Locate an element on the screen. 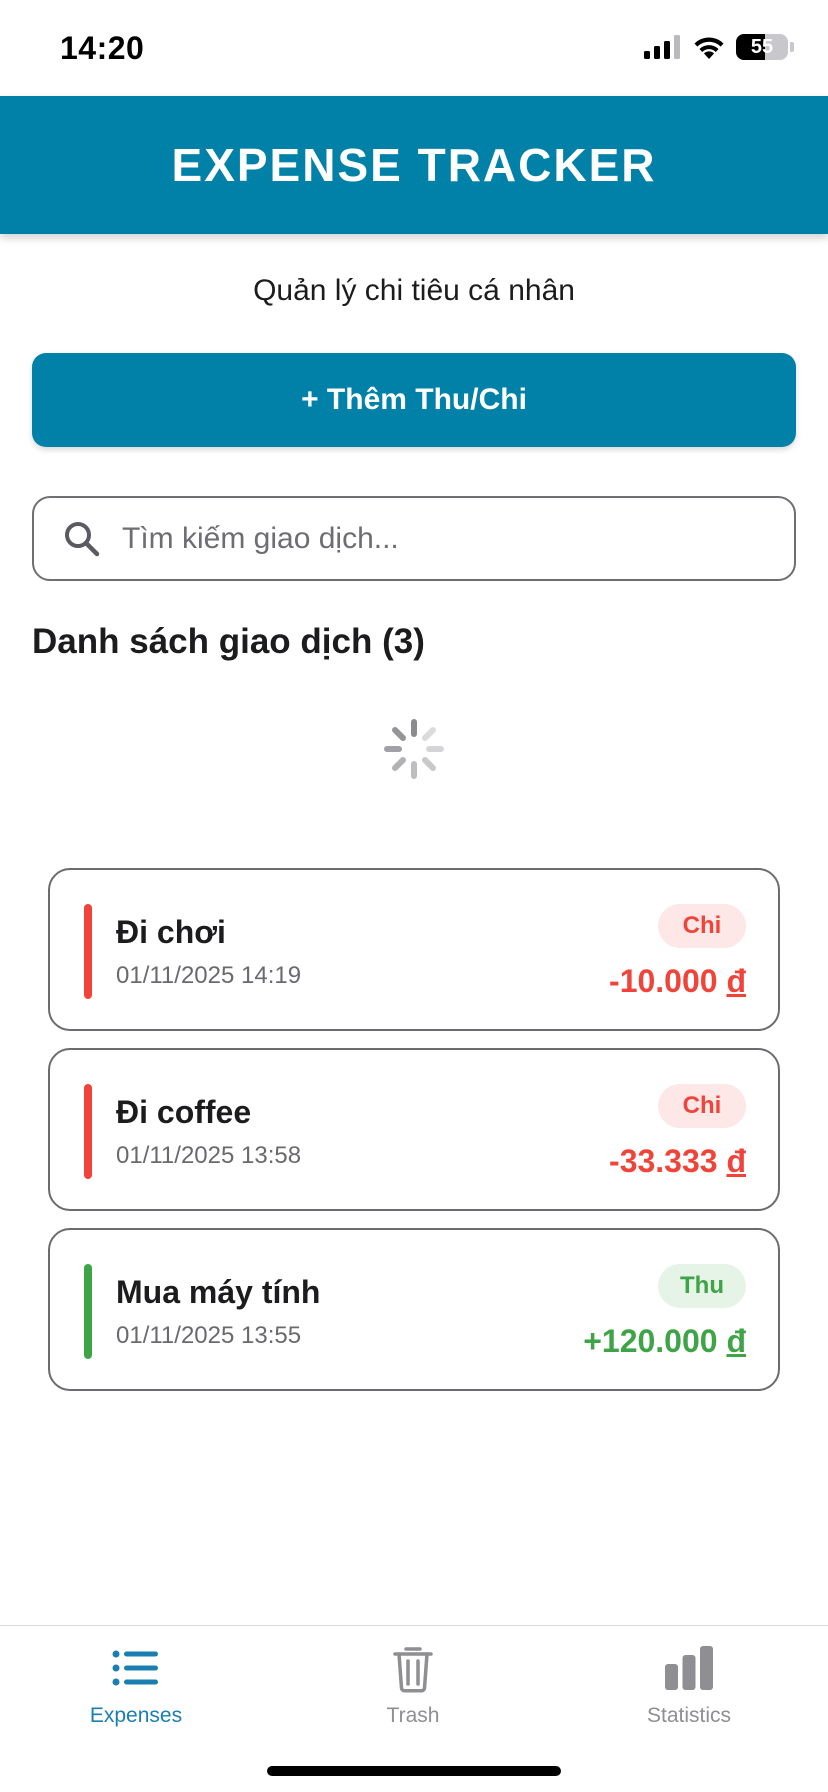 The height and width of the screenshot is (1792, 828). add-transaction-button: + Thêm Thu/Chi is located at coordinates (414, 400).